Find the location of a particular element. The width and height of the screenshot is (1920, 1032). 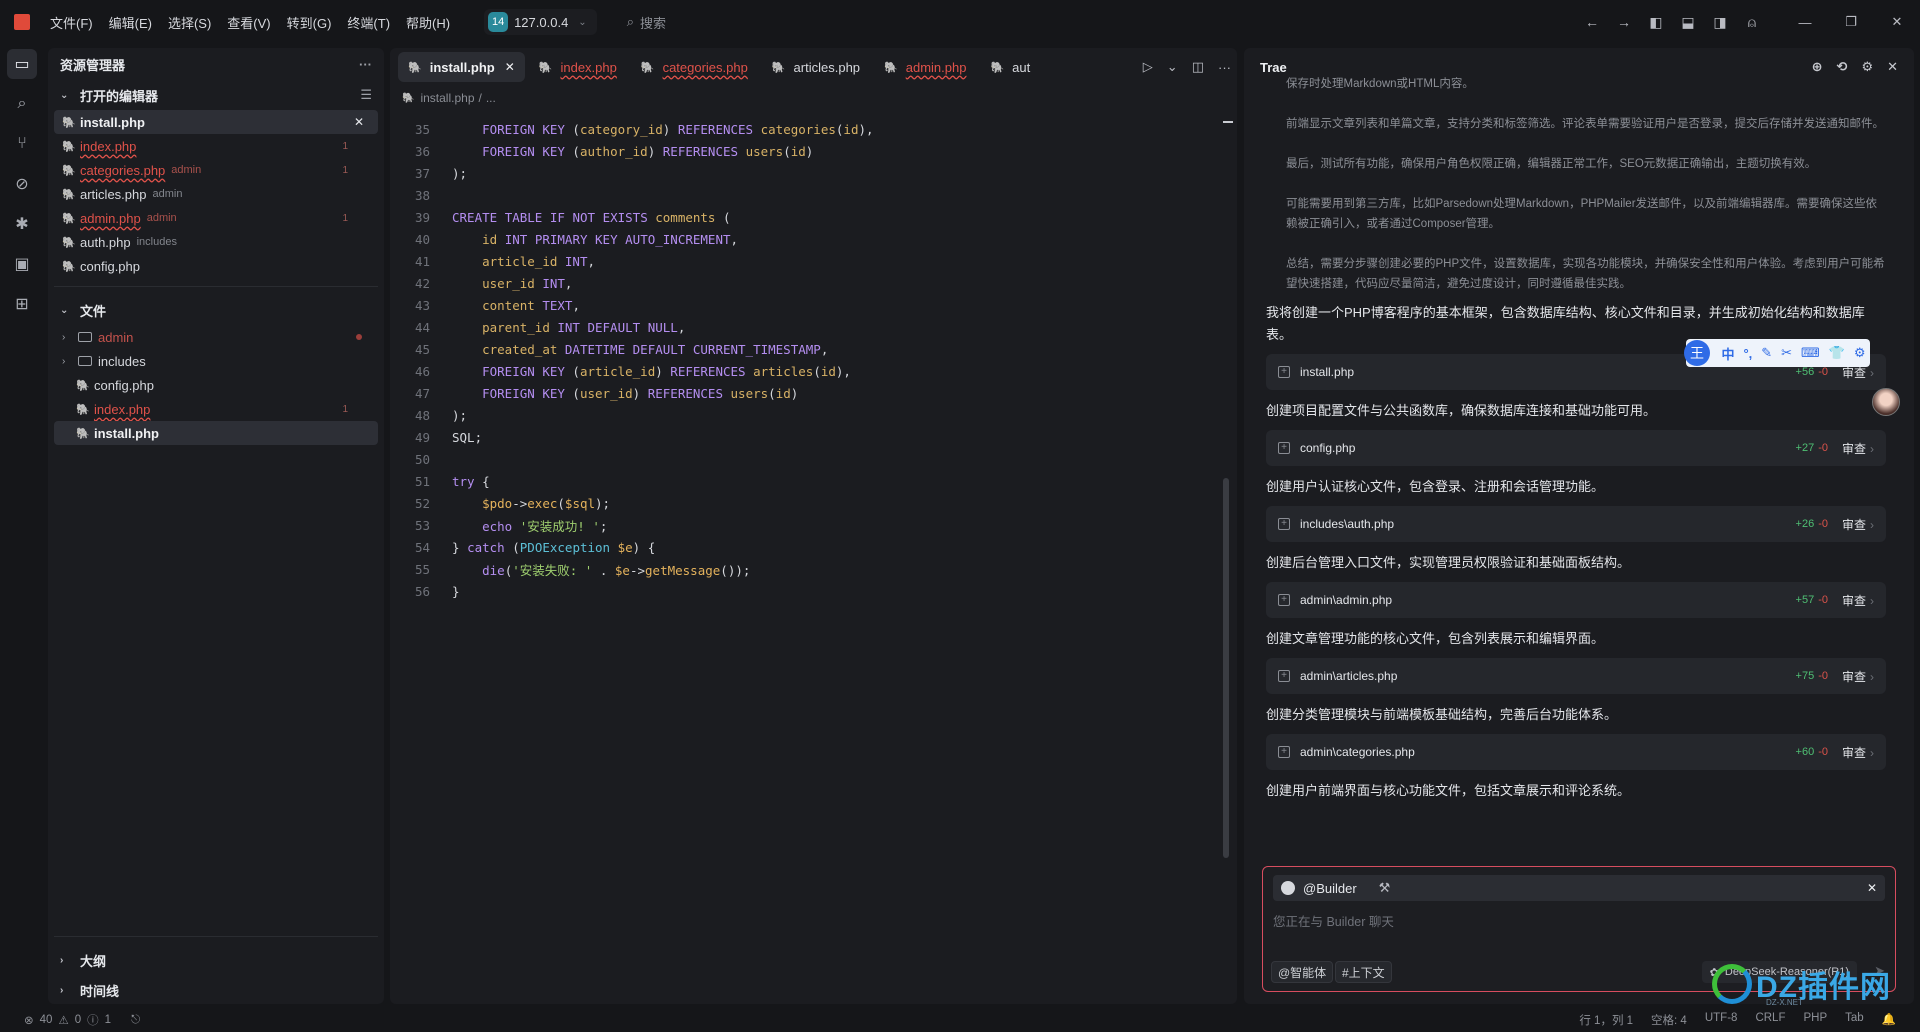

menu-edit: 编辑(E) is located at coordinates (130, 22).